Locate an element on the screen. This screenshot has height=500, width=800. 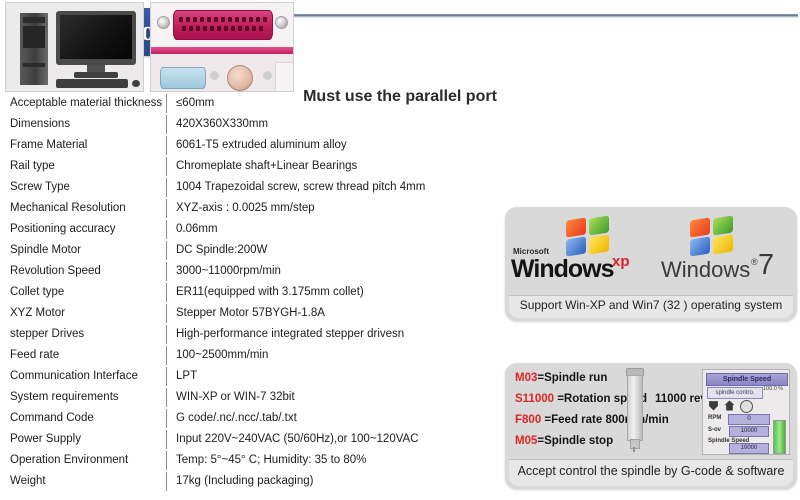
spindle-speed-bar-fill is located at coordinates (779, 437).